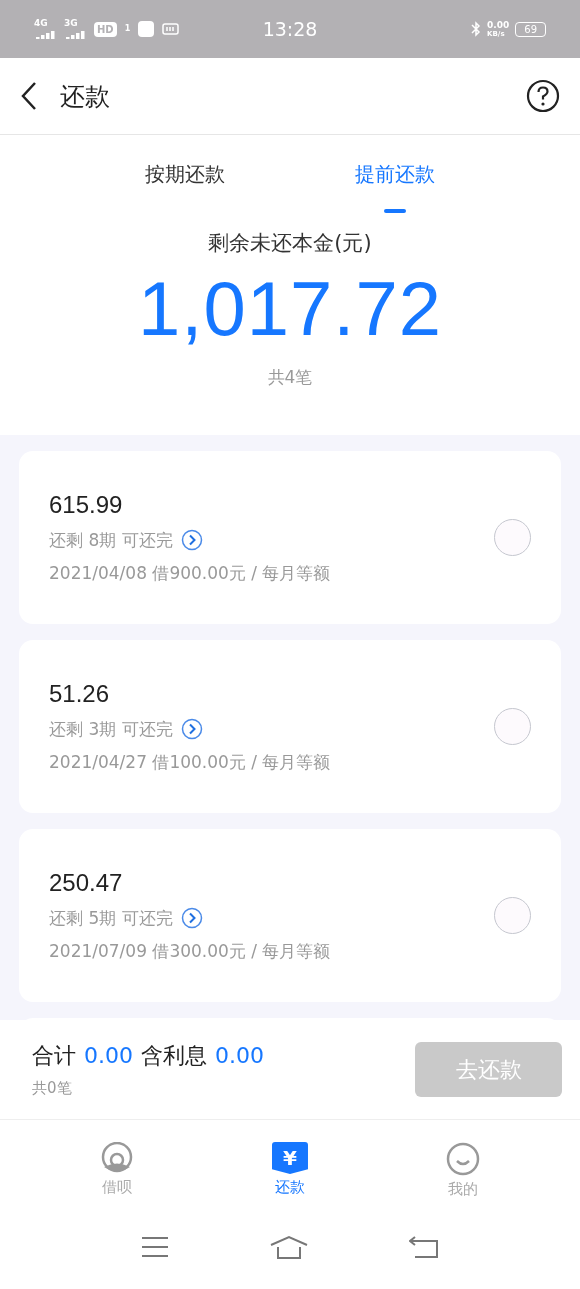  I want to click on smiley-icon, so click(463, 1159).